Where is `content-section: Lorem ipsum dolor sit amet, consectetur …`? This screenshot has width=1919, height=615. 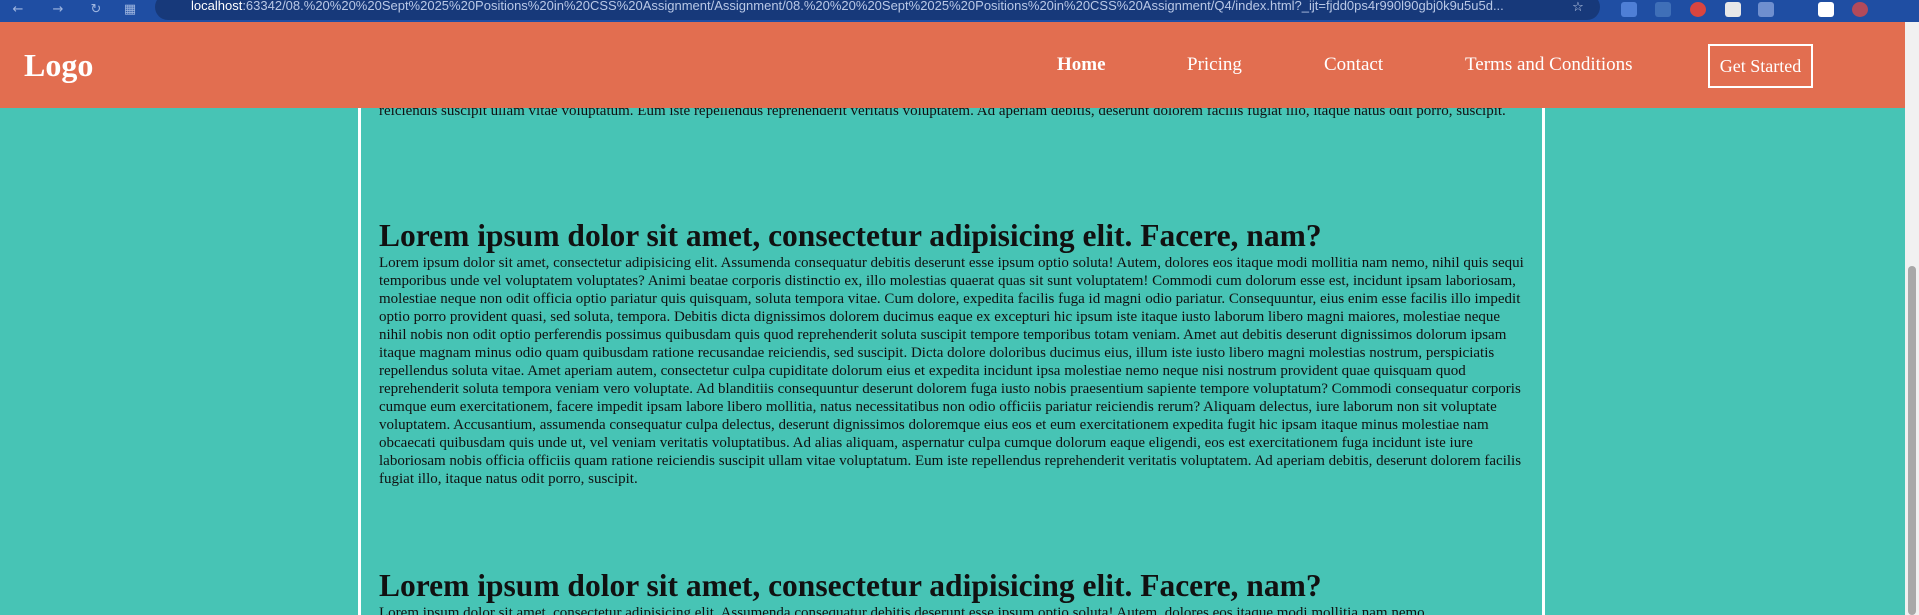 content-section: Lorem ipsum dolor sit amet, consectetur … is located at coordinates (954, 591).